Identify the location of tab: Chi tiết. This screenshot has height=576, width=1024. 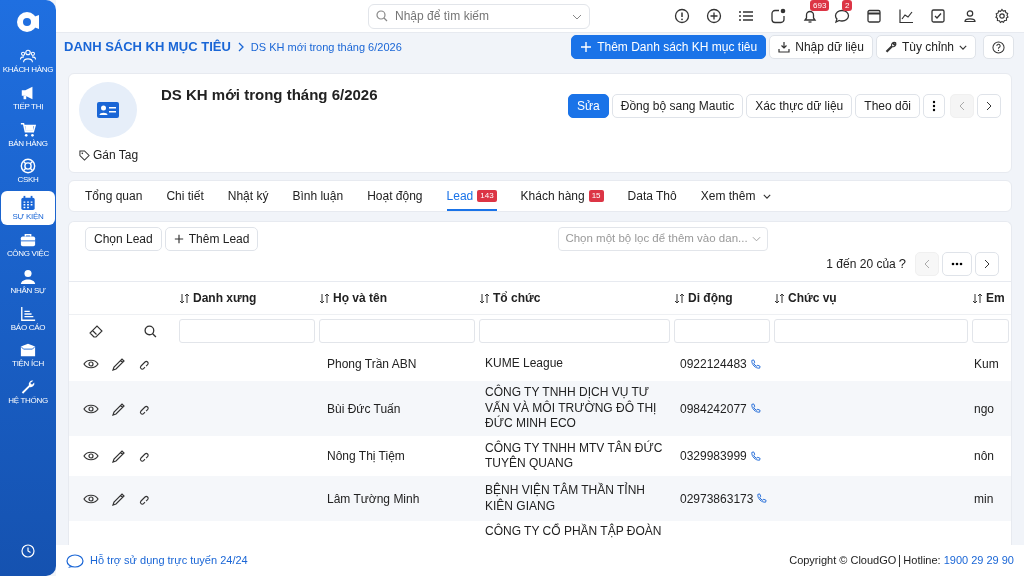
(185, 196).